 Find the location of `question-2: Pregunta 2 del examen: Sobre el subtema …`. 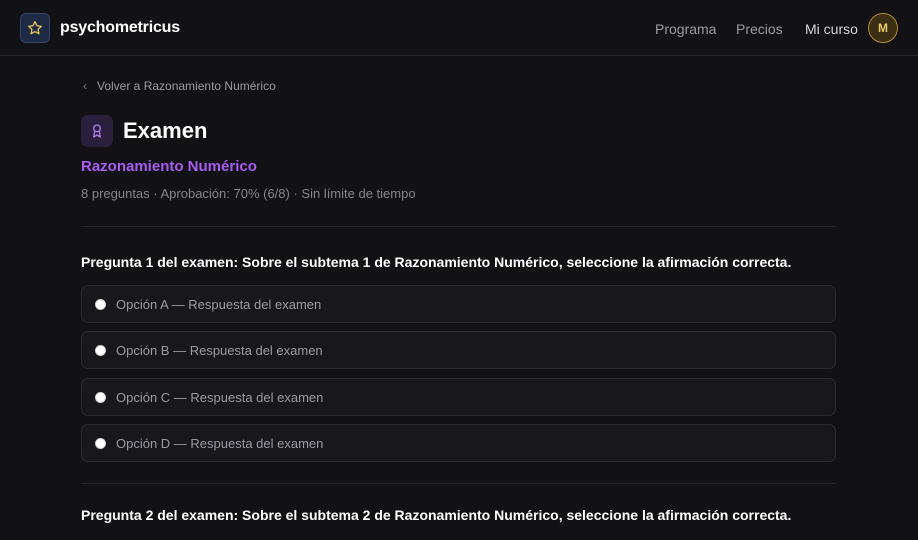

question-2: Pregunta 2 del examen: Sobre el subtema … is located at coordinates (436, 515).